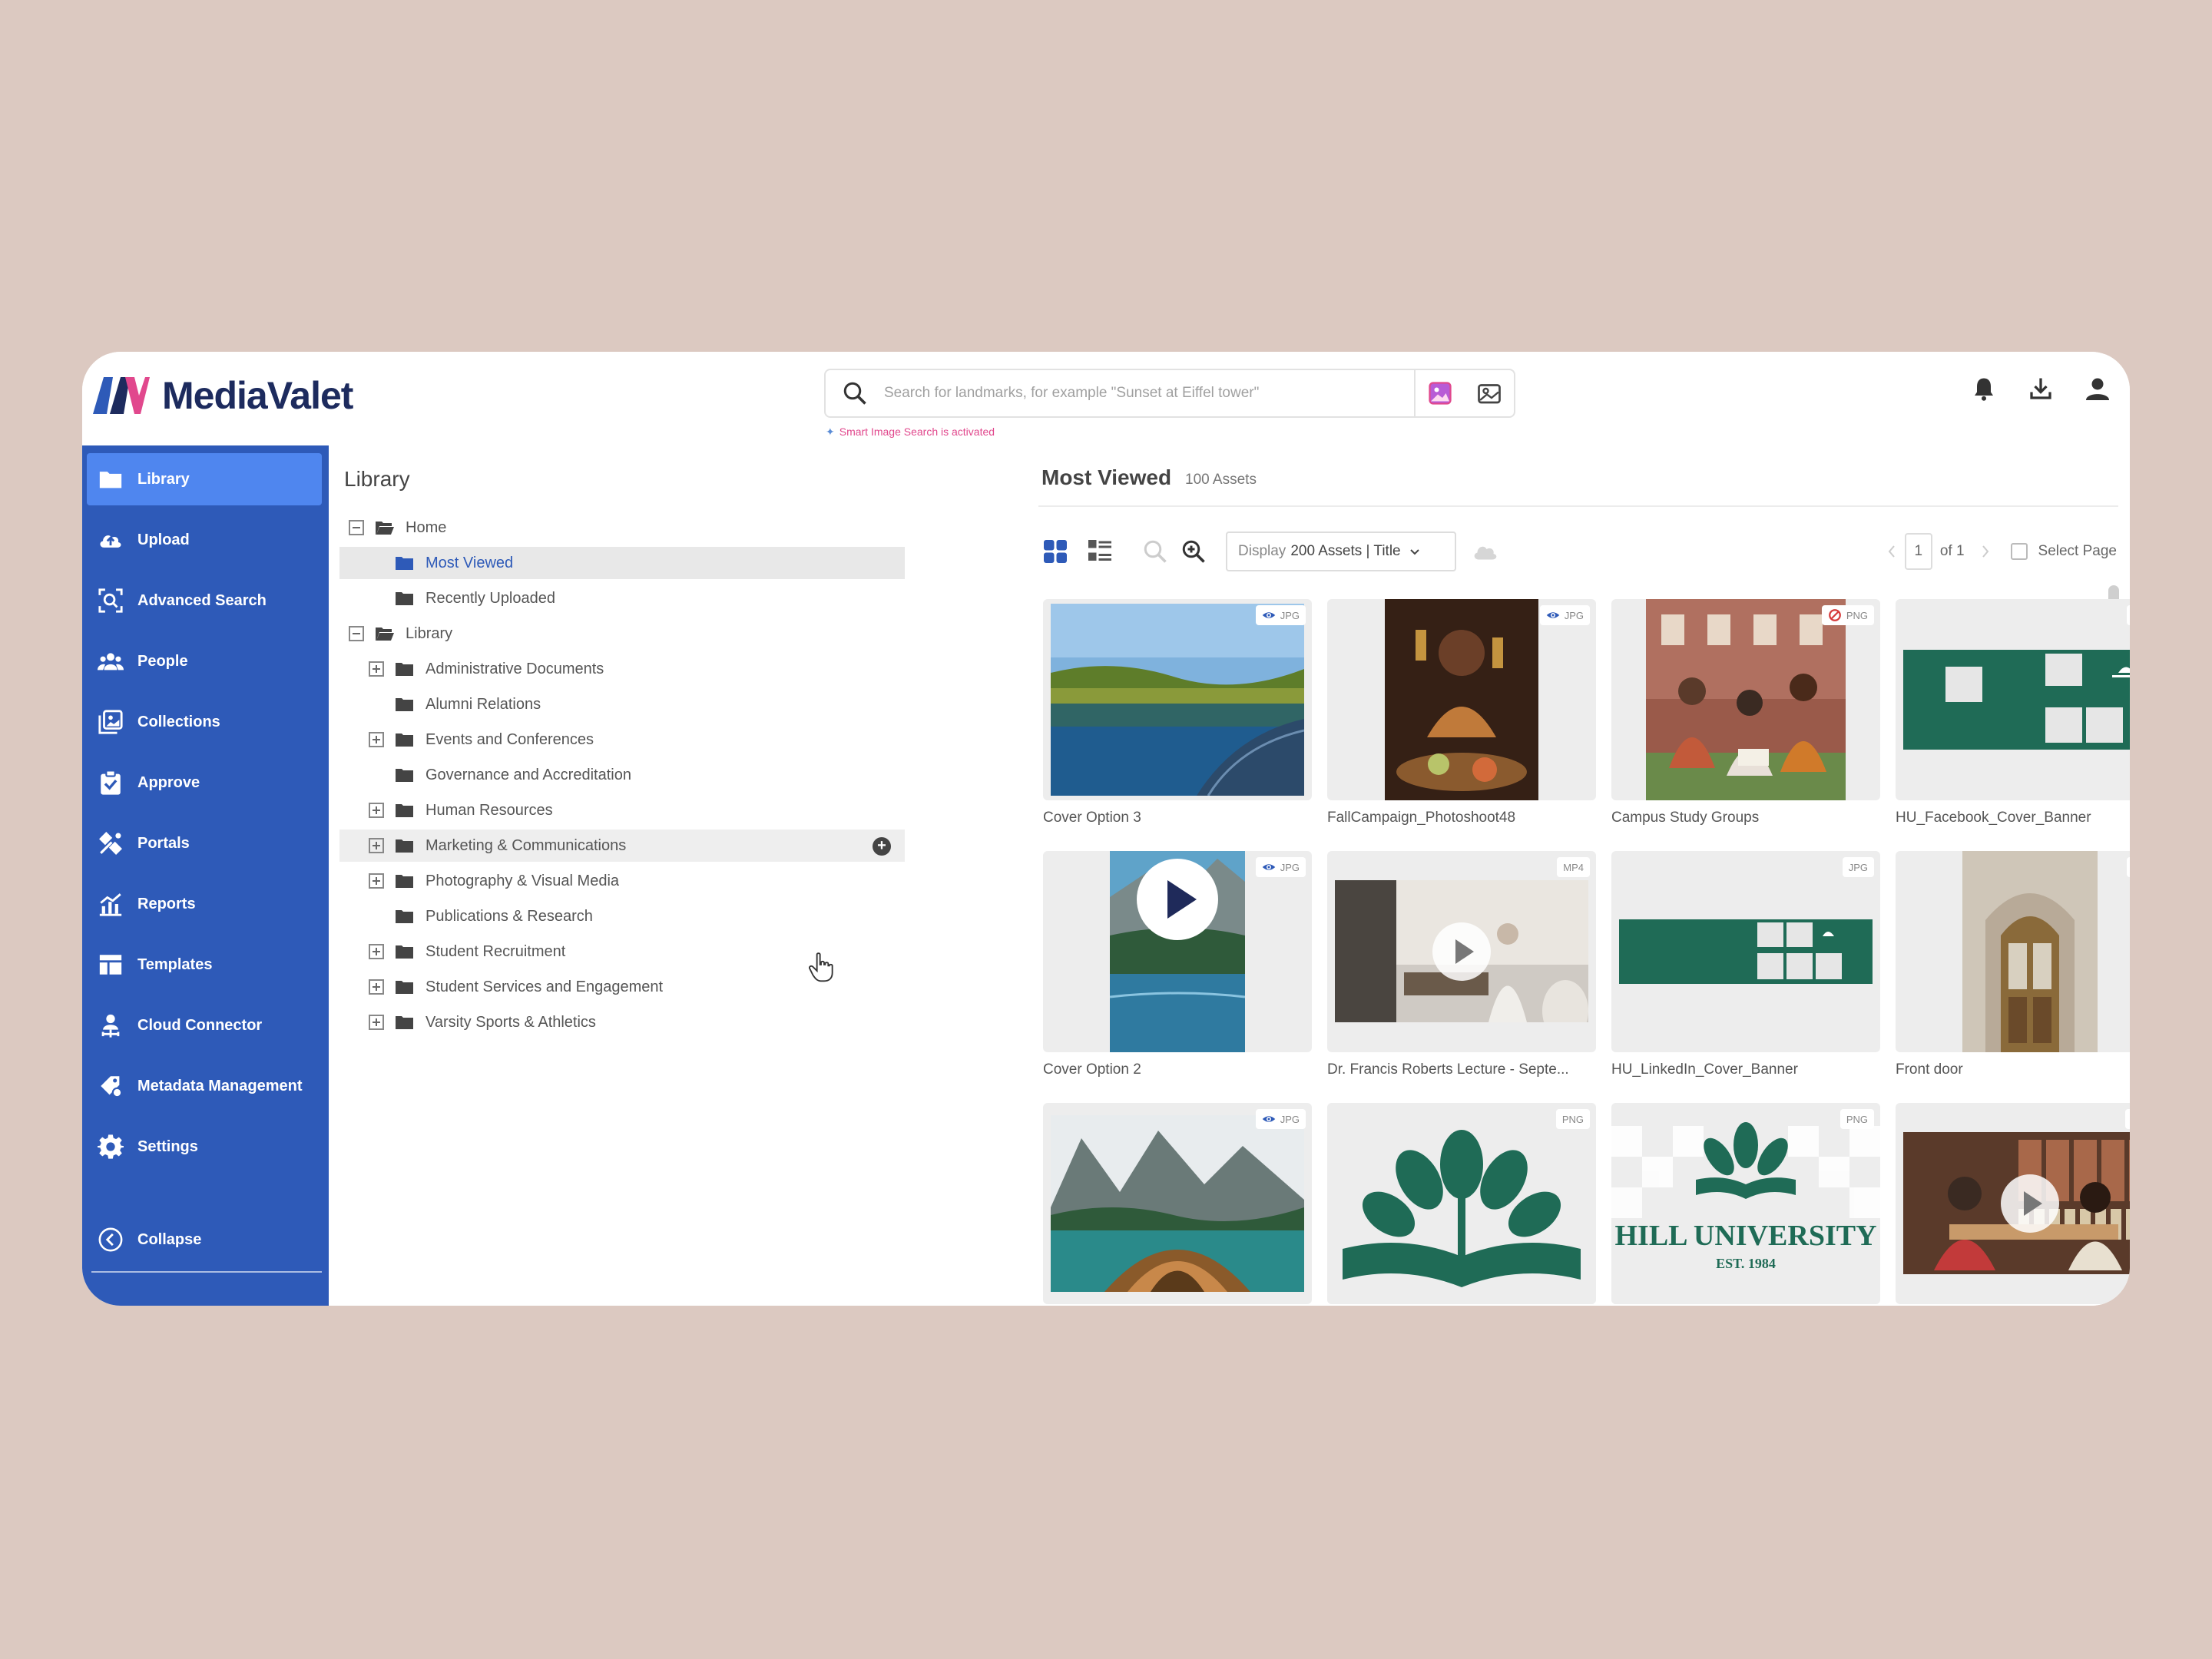 The height and width of the screenshot is (1659, 2212). Describe the element at coordinates (1984, 388) in the screenshot. I see `bell-icon` at that location.